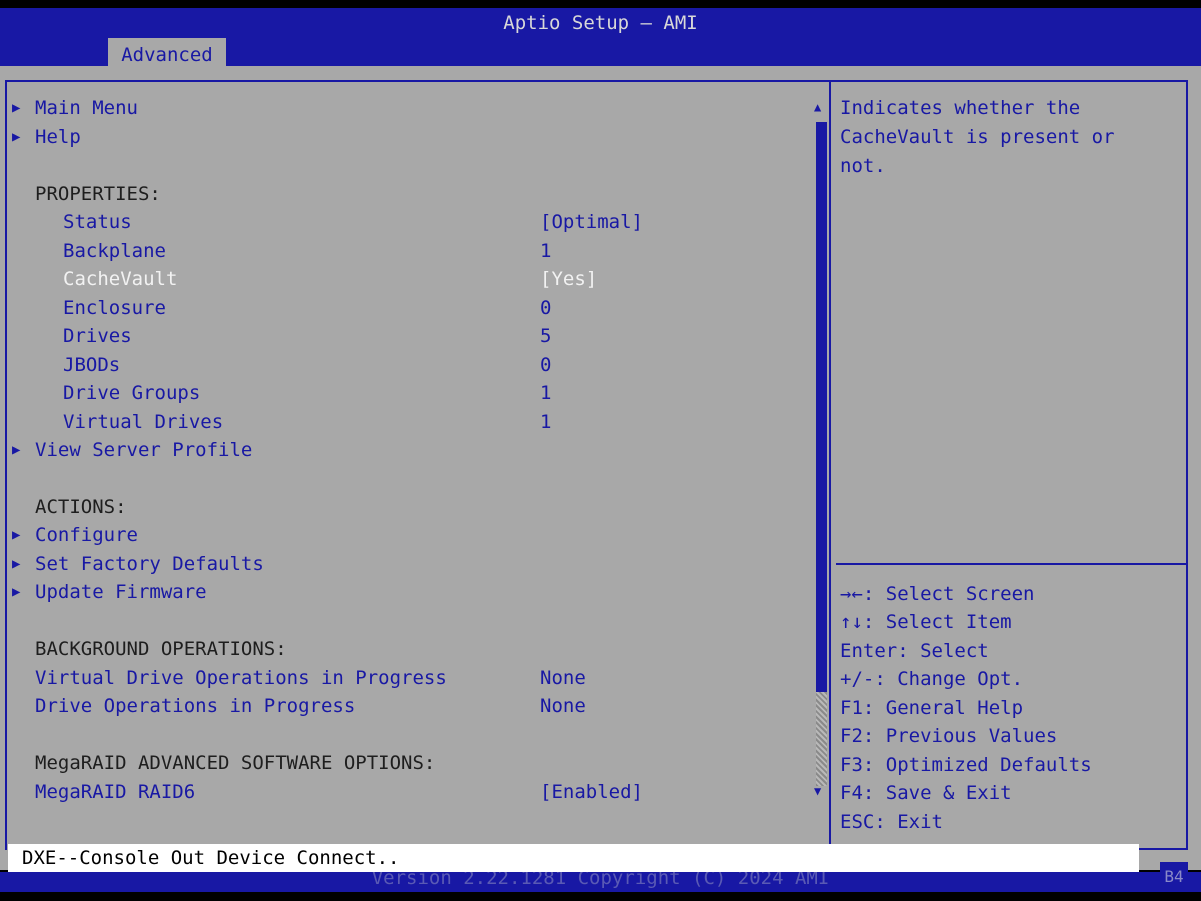  What do you see at coordinates (600, 23) in the screenshot?
I see `window-title: Aptio Setup – AMI` at bounding box center [600, 23].